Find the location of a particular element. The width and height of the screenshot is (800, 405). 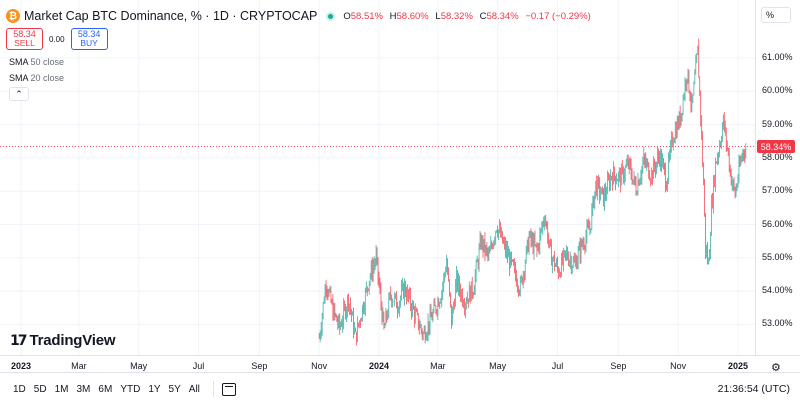

range-button-all: All is located at coordinates (194, 389).